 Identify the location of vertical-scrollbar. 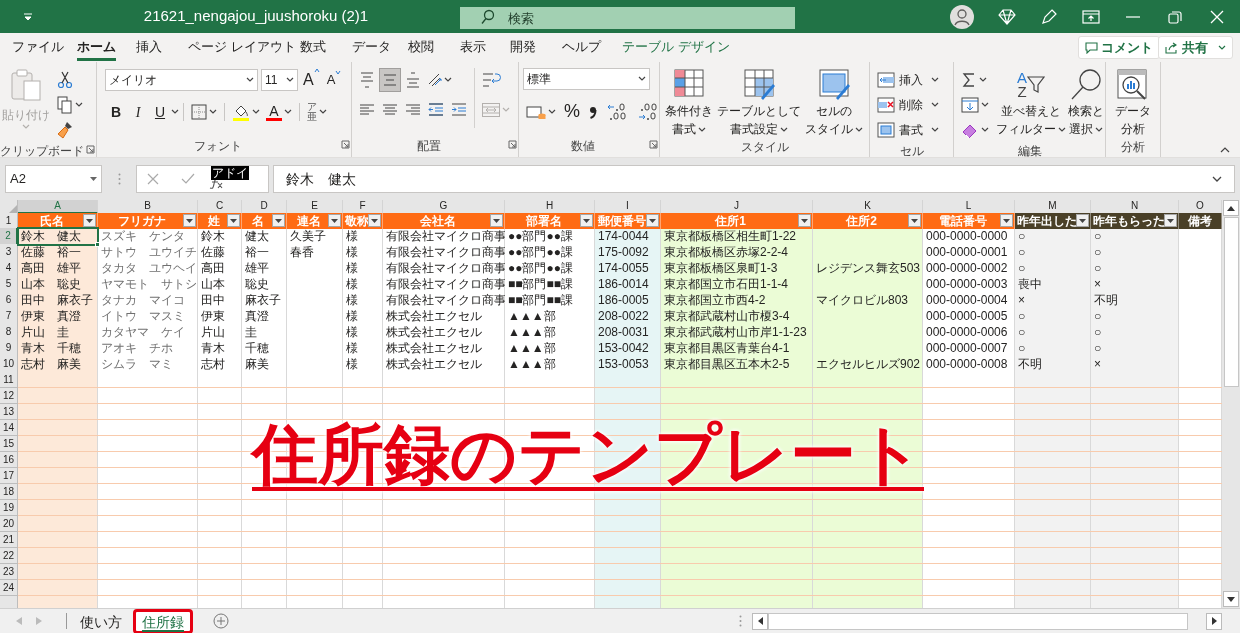
(1231, 404).